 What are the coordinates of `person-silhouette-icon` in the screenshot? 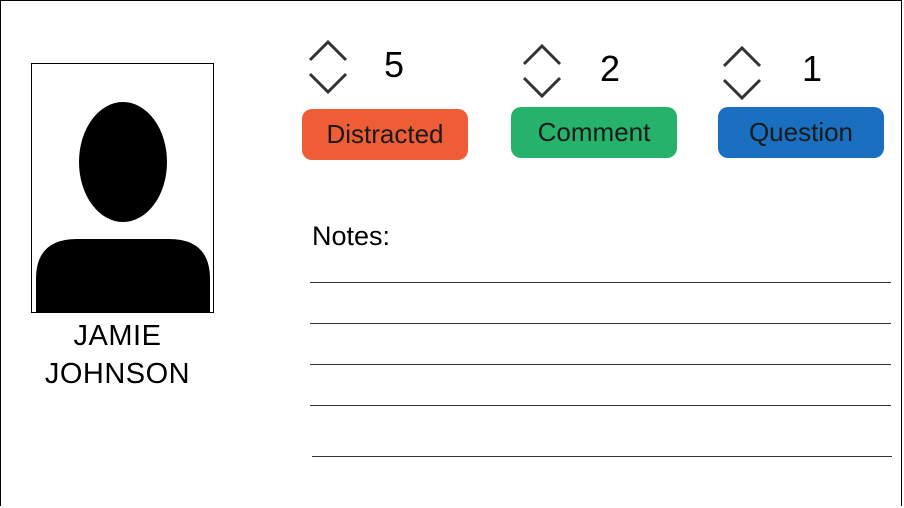 It's located at (123, 207).